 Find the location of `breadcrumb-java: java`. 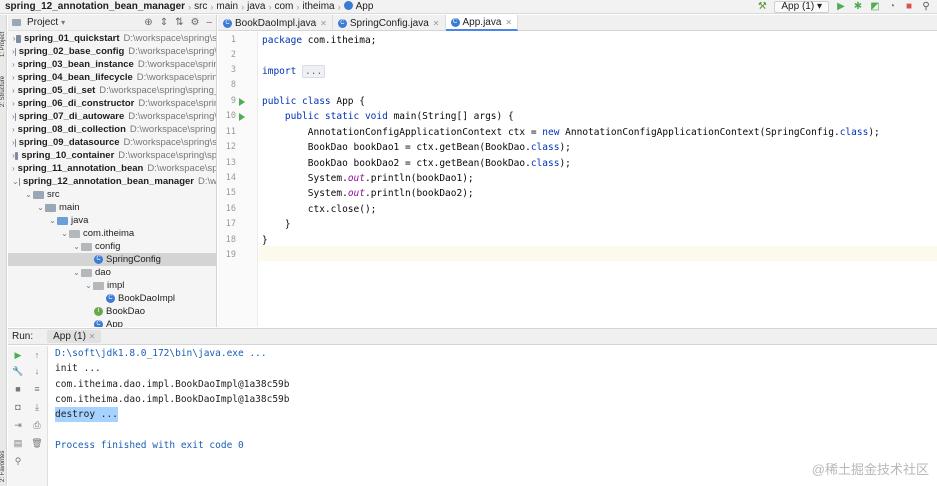

breadcrumb-java: java is located at coordinates (256, 6).